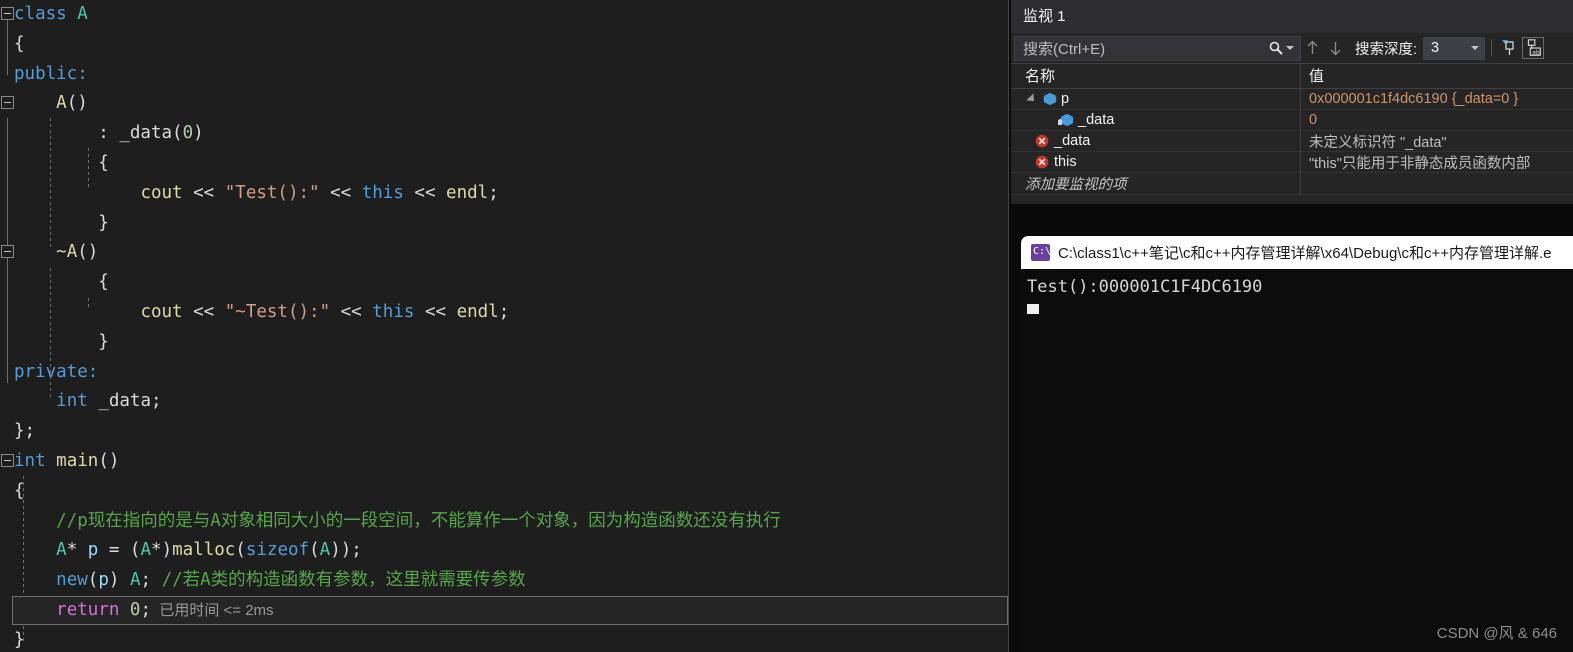 This screenshot has width=1573, height=652. I want to click on search-depth-value: 3, so click(1435, 48).